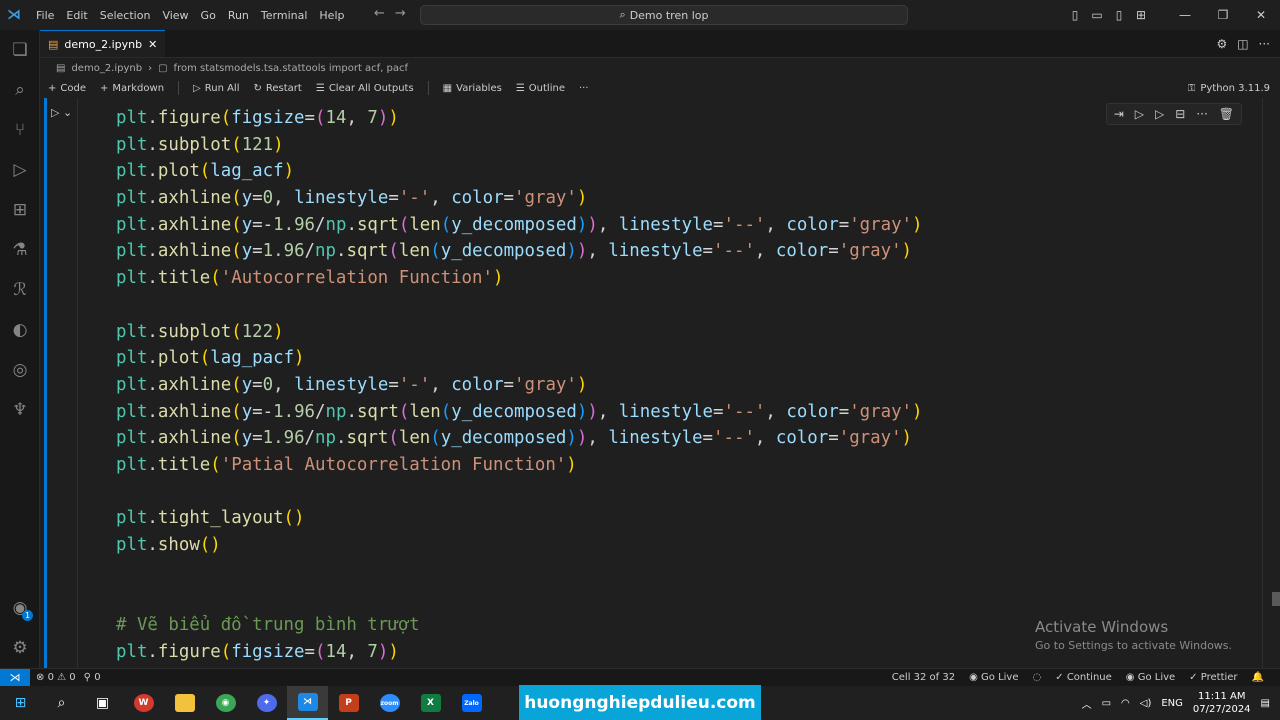 This screenshot has width=1280, height=720. What do you see at coordinates (993, 677) in the screenshot?
I see `go-live-button-1: ◉ Go Live` at bounding box center [993, 677].